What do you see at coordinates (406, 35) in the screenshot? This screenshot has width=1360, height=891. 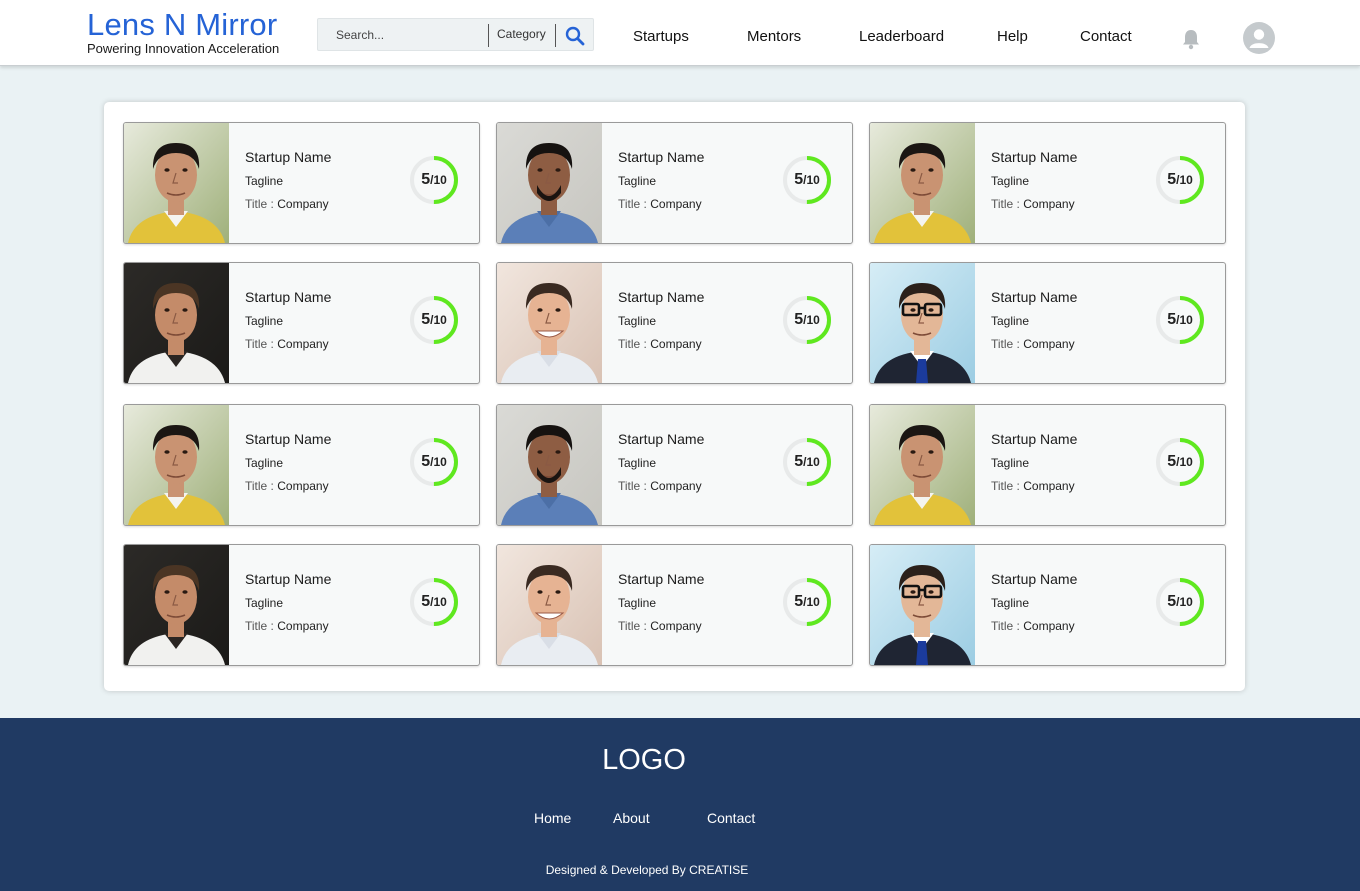 I see `search-input` at bounding box center [406, 35].